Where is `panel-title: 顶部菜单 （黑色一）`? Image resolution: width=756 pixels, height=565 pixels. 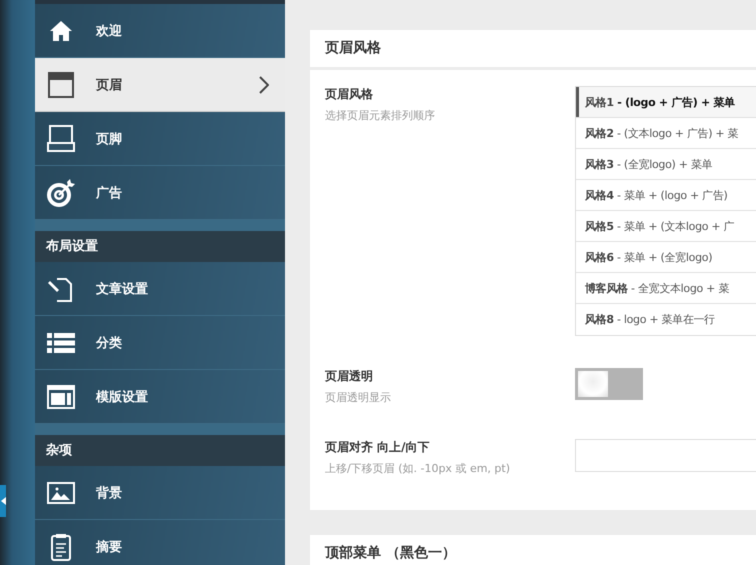 panel-title: 顶部菜单 （黑色一） is located at coordinates (533, 550).